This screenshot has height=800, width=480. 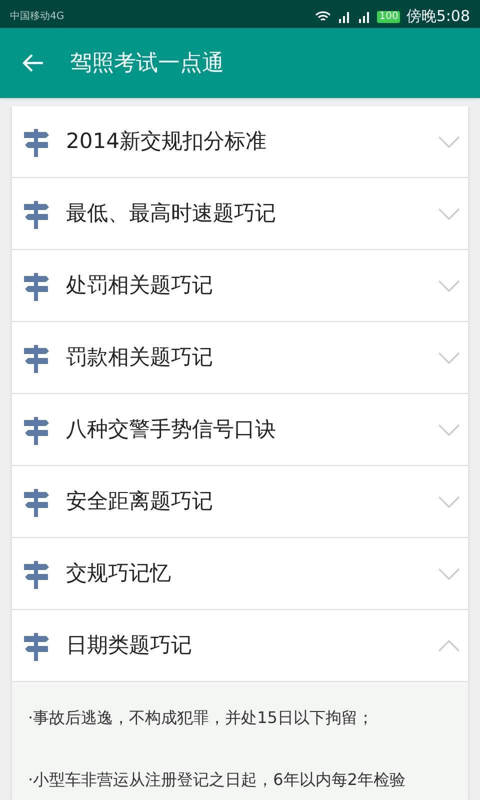 I want to click on section-header: 八种交警手势信号口诀, so click(x=240, y=430).